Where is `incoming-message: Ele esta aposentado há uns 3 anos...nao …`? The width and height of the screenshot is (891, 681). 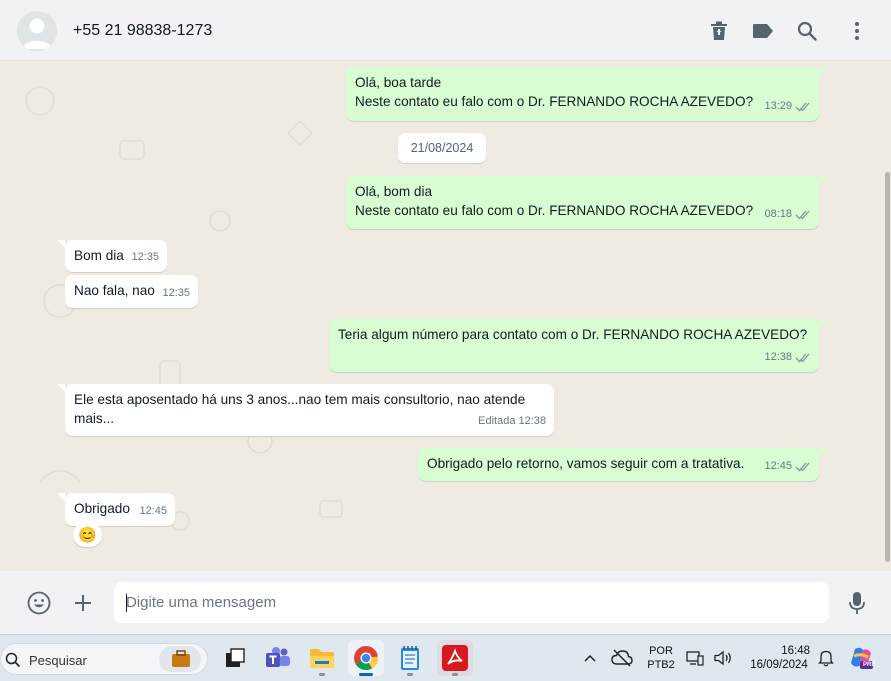 incoming-message: Ele esta aposentado há uns 3 anos...nao … is located at coordinates (309, 410).